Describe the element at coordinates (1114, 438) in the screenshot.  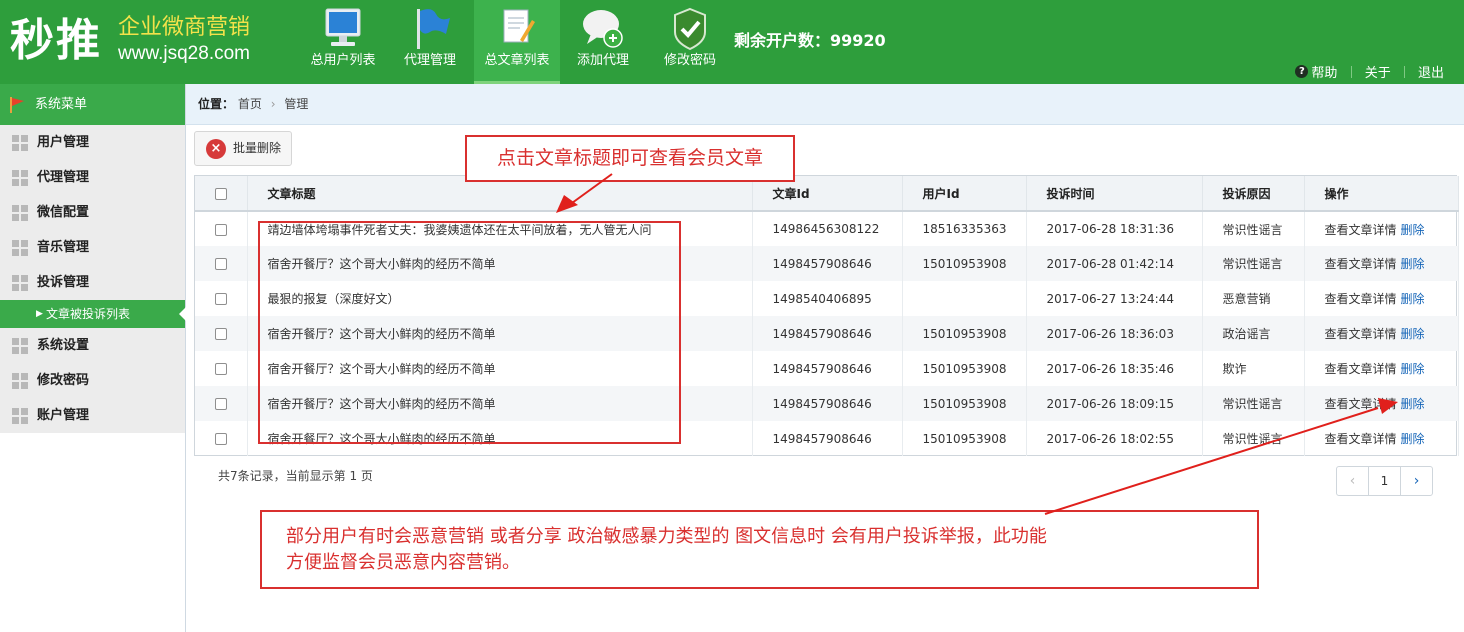
I see `complaint-time-cell: 2017-06-26 18:02:55` at that location.